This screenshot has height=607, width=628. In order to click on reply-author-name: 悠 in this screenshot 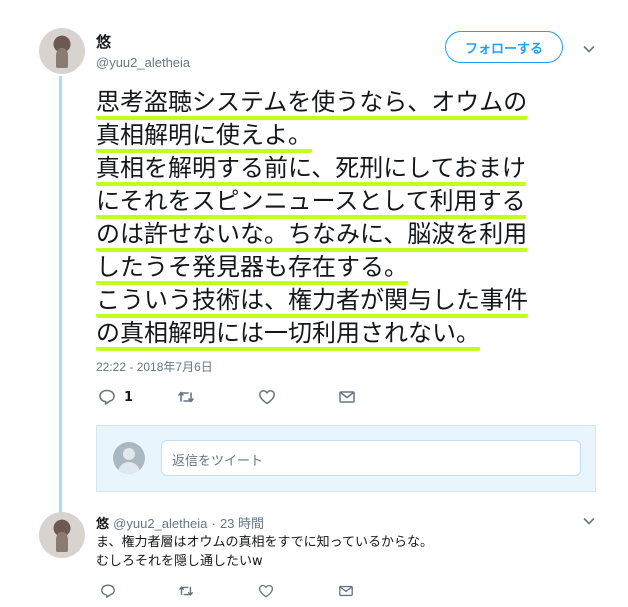, I will do `click(102, 524)`.